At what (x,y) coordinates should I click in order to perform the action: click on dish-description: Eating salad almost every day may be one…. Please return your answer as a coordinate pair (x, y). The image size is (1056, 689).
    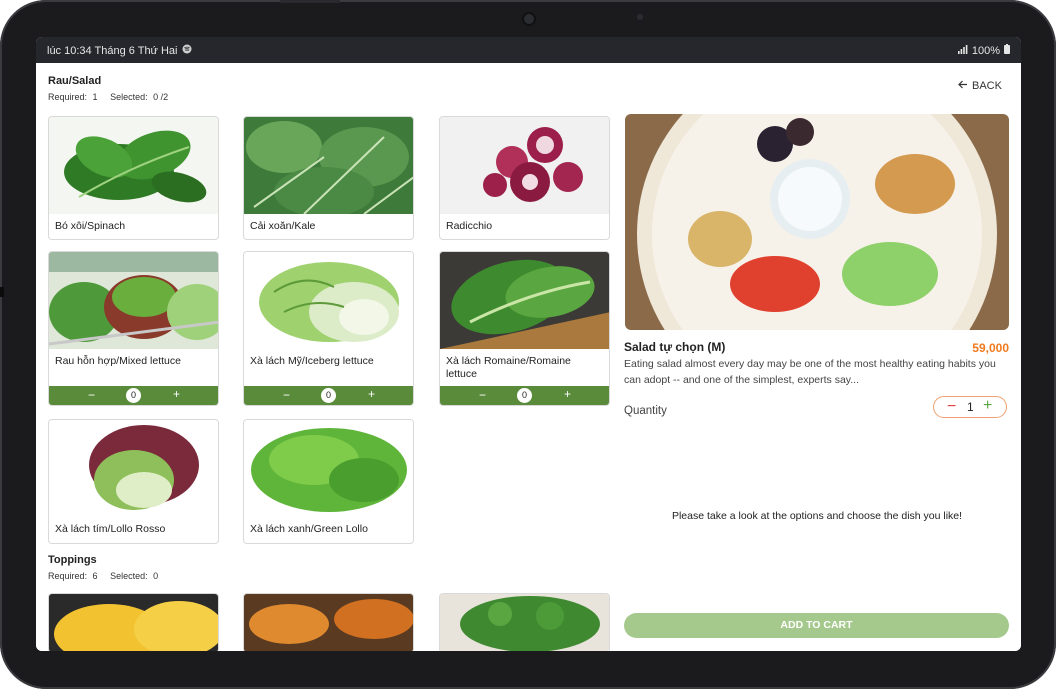
    Looking at the image, I should click on (810, 372).